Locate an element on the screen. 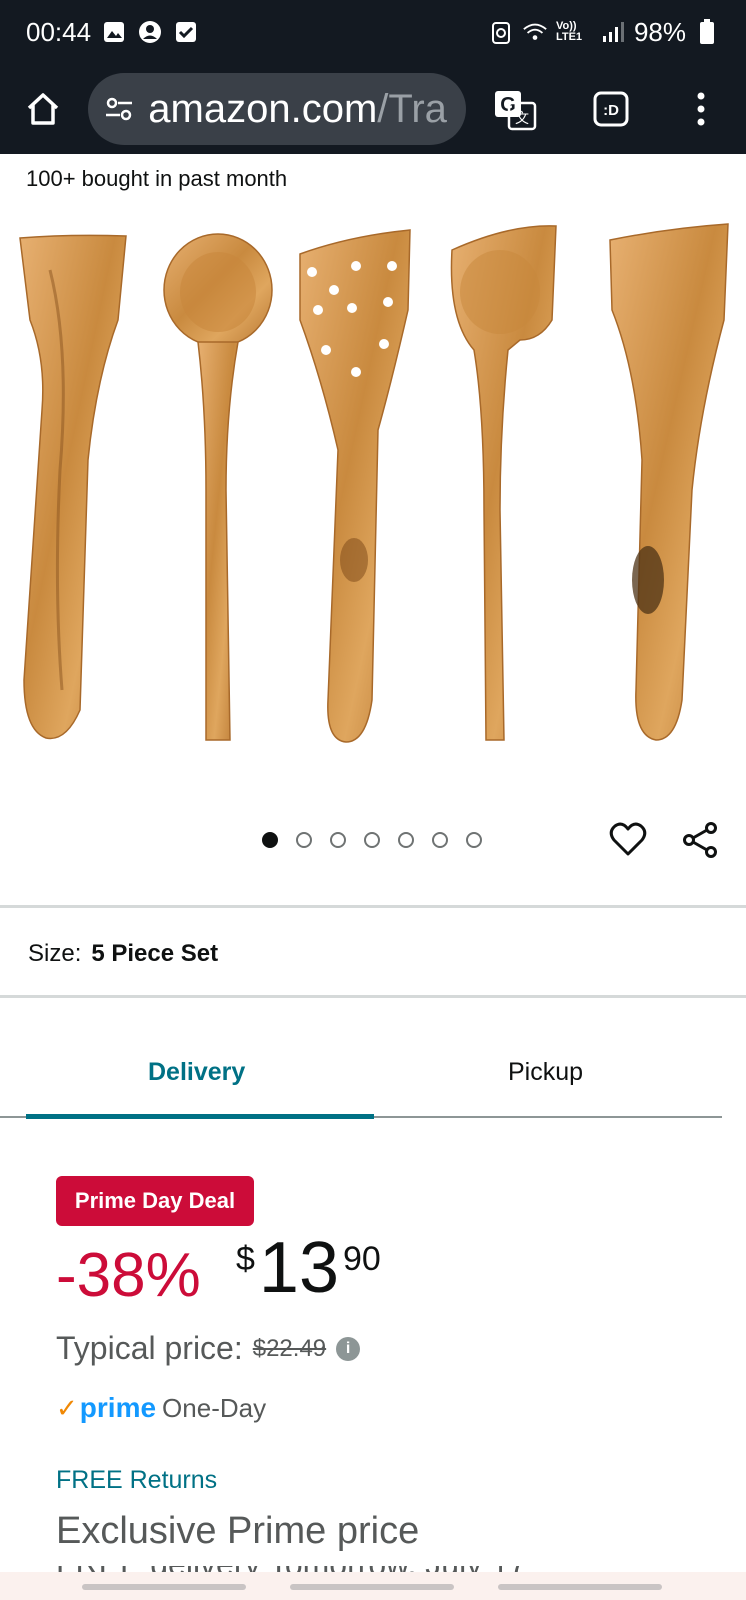 This screenshot has width=746, height=1600. home-icon is located at coordinates (43, 109).